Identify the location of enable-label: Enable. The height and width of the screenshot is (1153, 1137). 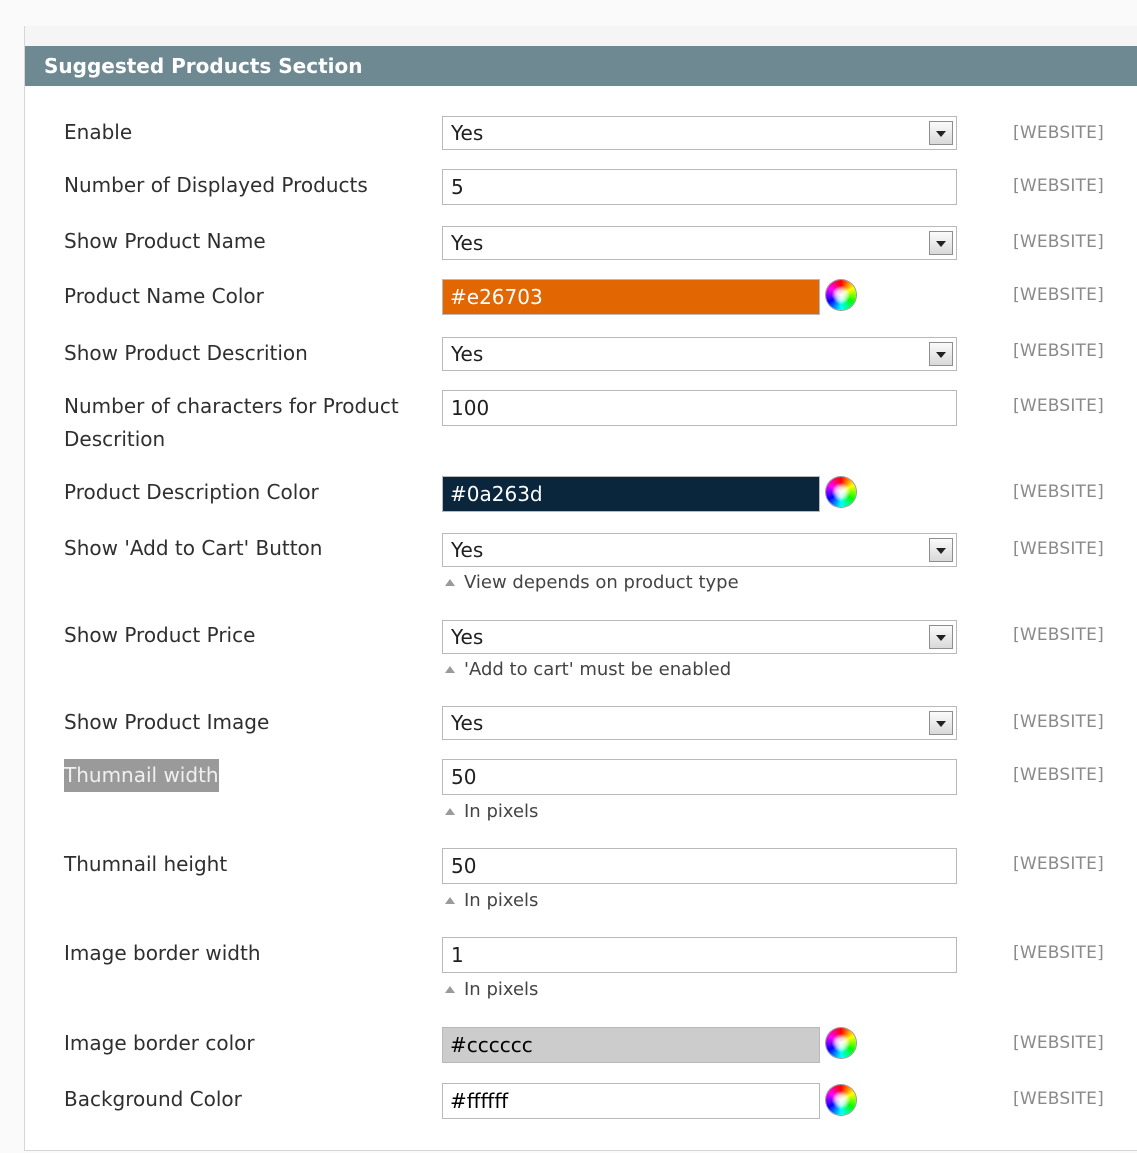
(98, 132).